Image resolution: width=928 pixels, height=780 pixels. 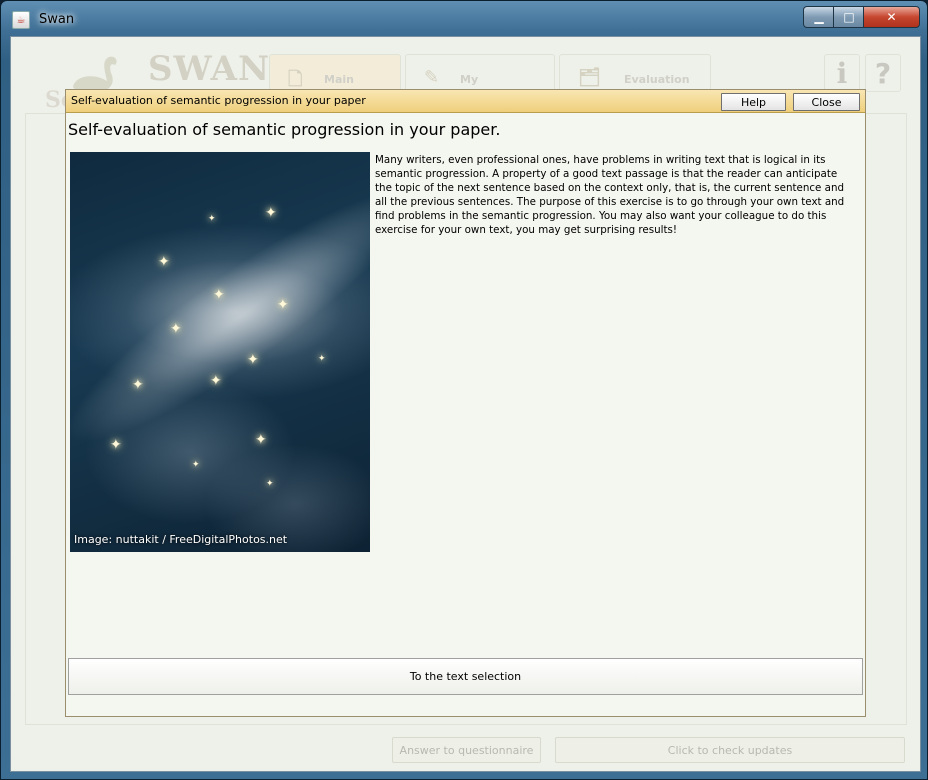 I want to click on answer-questionnaire-button: Answer to questionnaire, so click(x=466, y=750).